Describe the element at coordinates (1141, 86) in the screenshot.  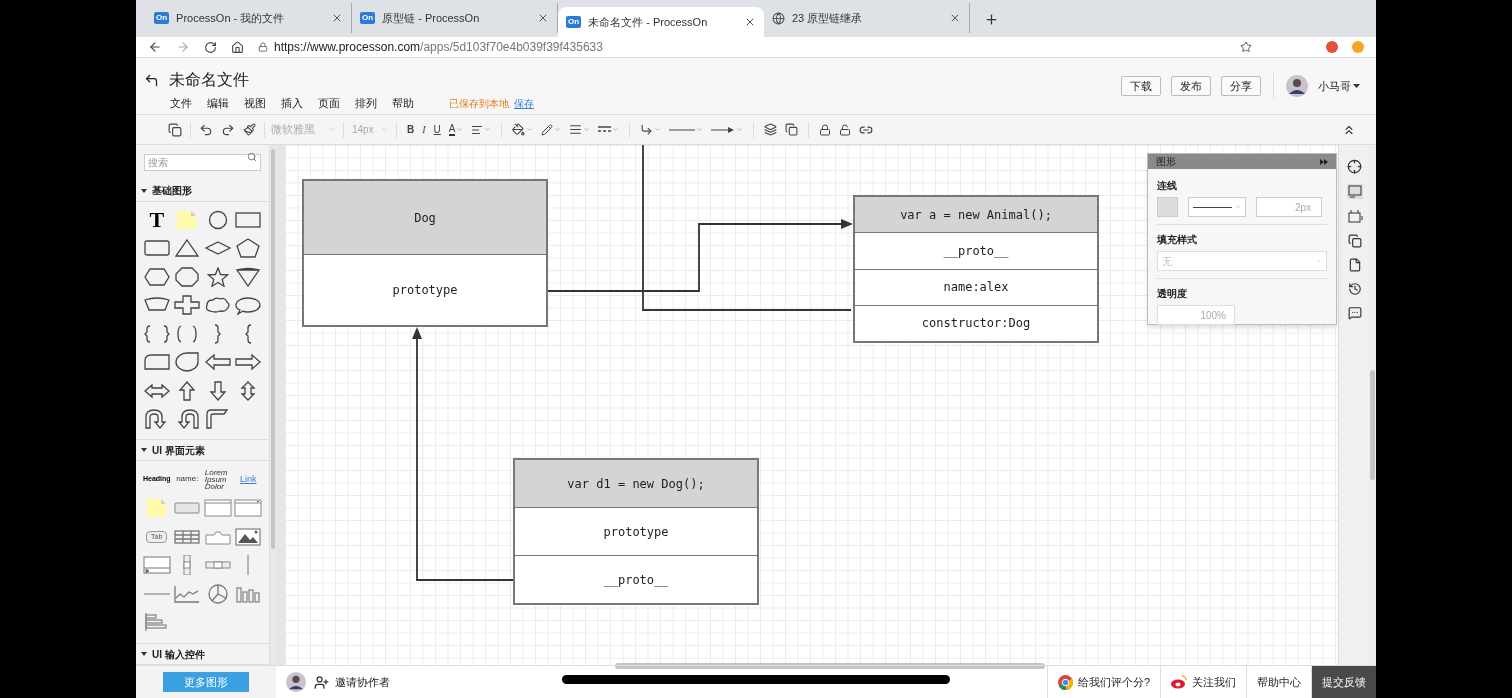
I see `header-button: 下载` at that location.